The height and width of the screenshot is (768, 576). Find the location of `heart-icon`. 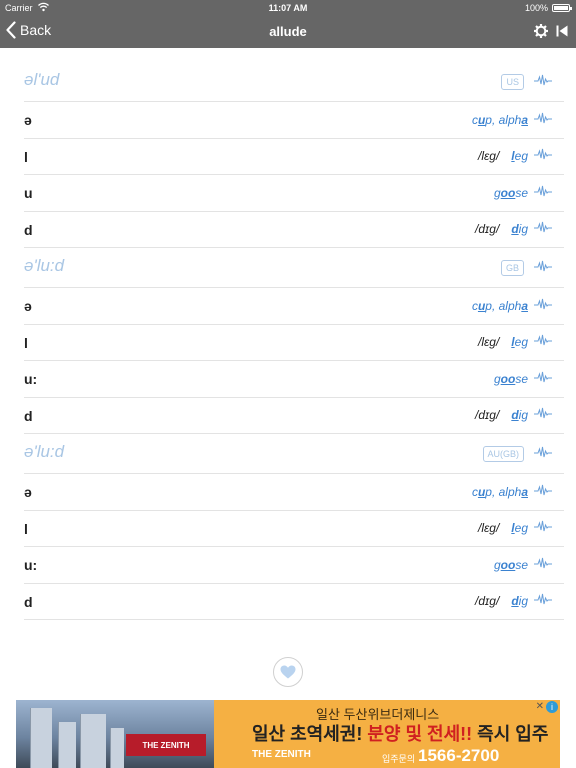

heart-icon is located at coordinates (288, 672).